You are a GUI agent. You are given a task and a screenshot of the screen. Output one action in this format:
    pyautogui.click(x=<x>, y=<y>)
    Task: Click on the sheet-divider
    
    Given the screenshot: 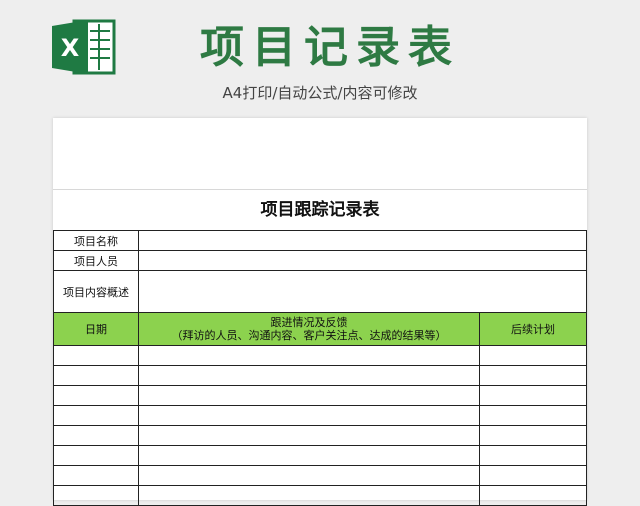 What is the action you would take?
    pyautogui.click(x=320, y=189)
    